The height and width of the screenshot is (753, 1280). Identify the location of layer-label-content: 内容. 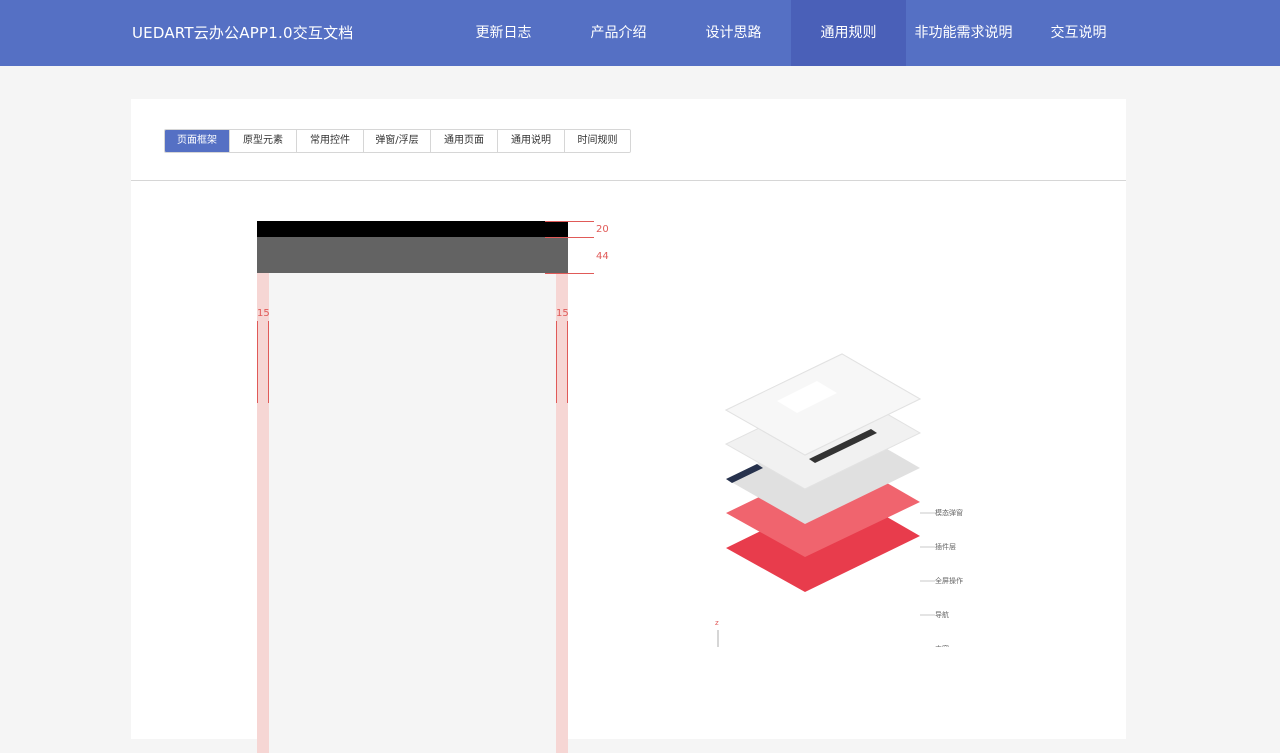
(942, 645).